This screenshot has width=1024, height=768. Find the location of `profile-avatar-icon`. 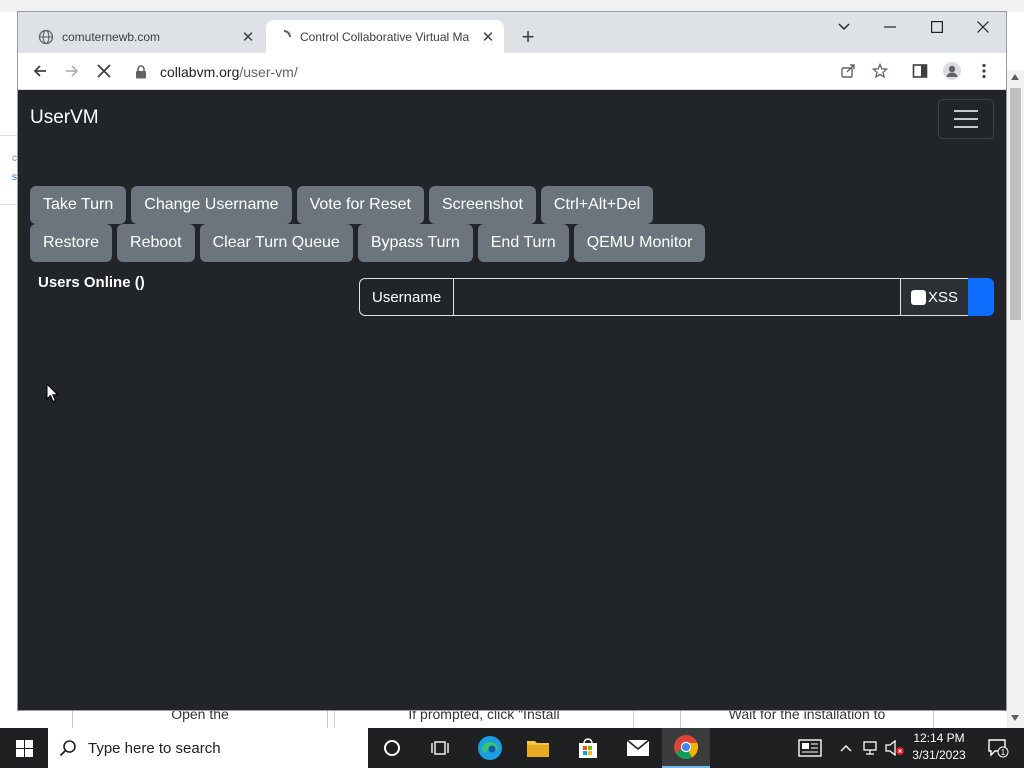

profile-avatar-icon is located at coordinates (952, 71).